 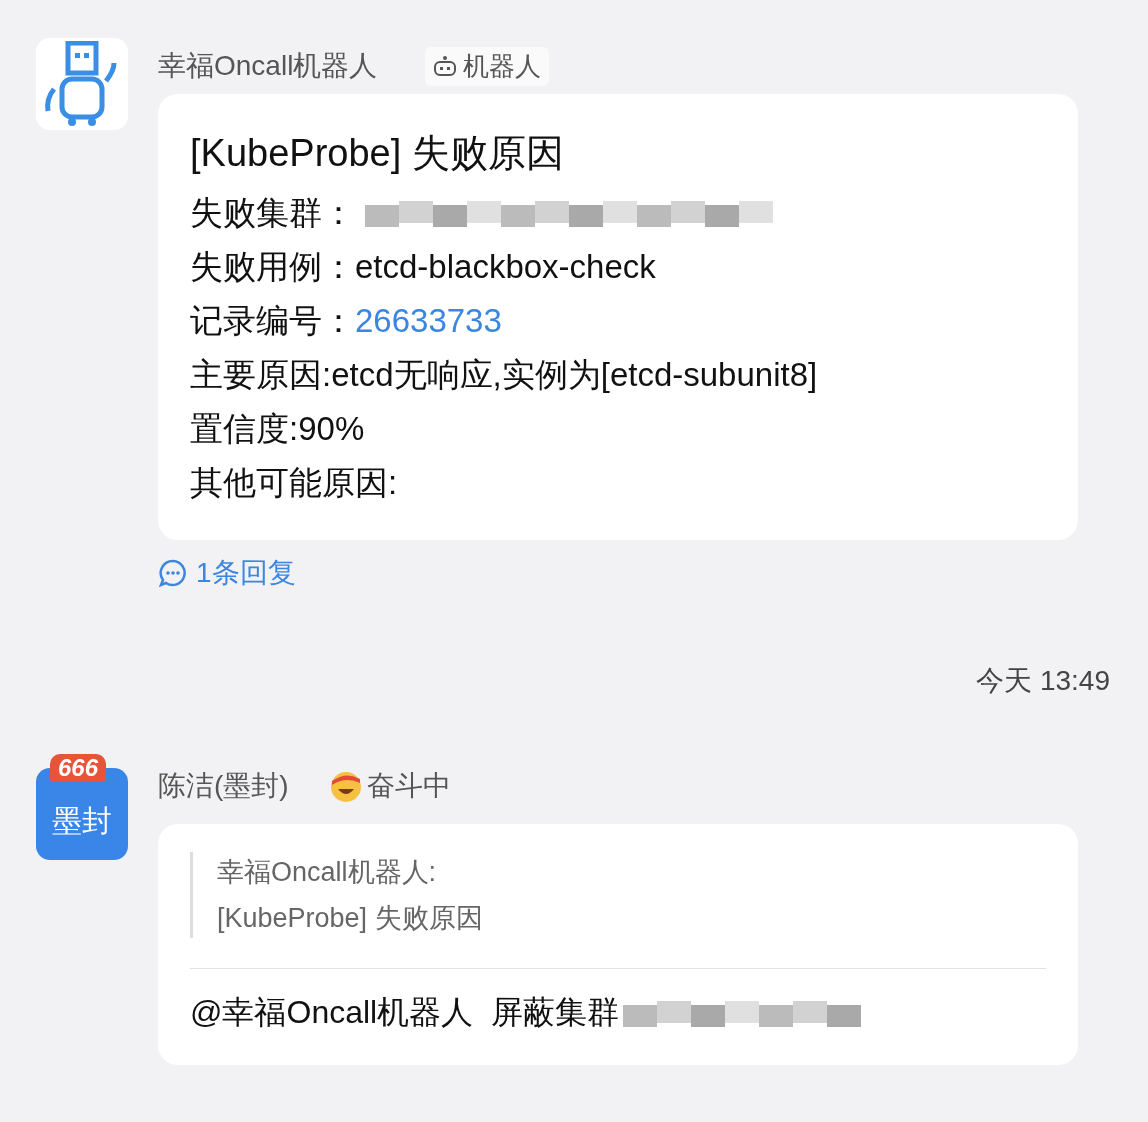 I want to click on field-label: 失败集群：, so click(x=272, y=212).